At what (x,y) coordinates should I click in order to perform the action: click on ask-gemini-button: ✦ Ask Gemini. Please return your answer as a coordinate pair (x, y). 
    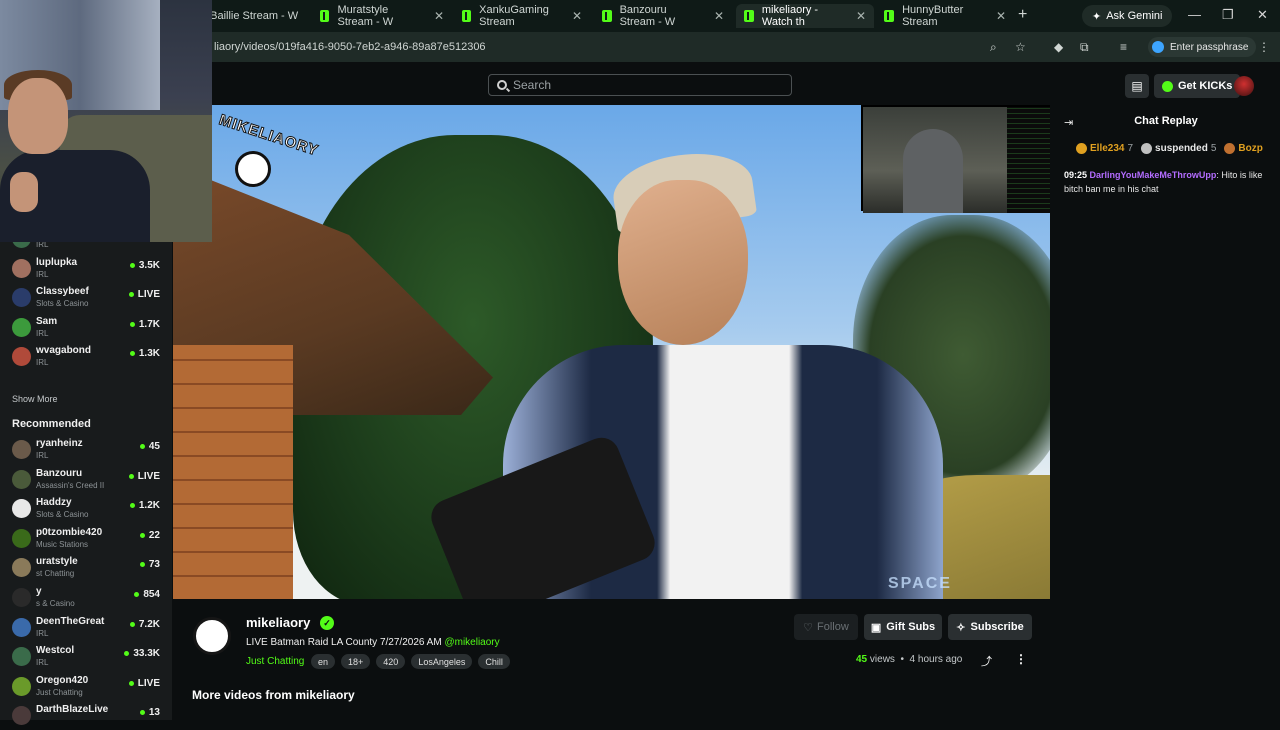
    Looking at the image, I should click on (1127, 16).